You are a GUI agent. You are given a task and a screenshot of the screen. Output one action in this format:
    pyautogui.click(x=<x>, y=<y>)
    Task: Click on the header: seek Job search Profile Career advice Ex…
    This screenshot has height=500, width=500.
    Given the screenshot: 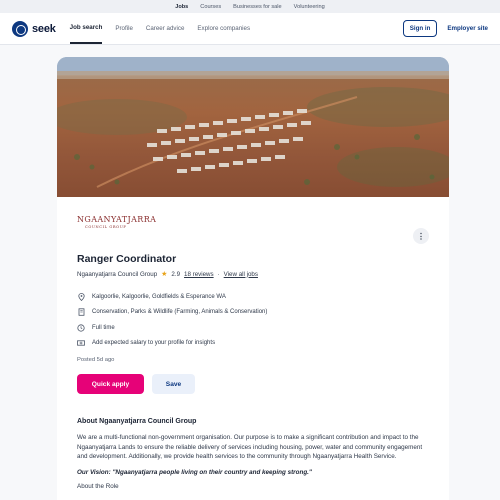 What is the action you would take?
    pyautogui.click(x=250, y=29)
    